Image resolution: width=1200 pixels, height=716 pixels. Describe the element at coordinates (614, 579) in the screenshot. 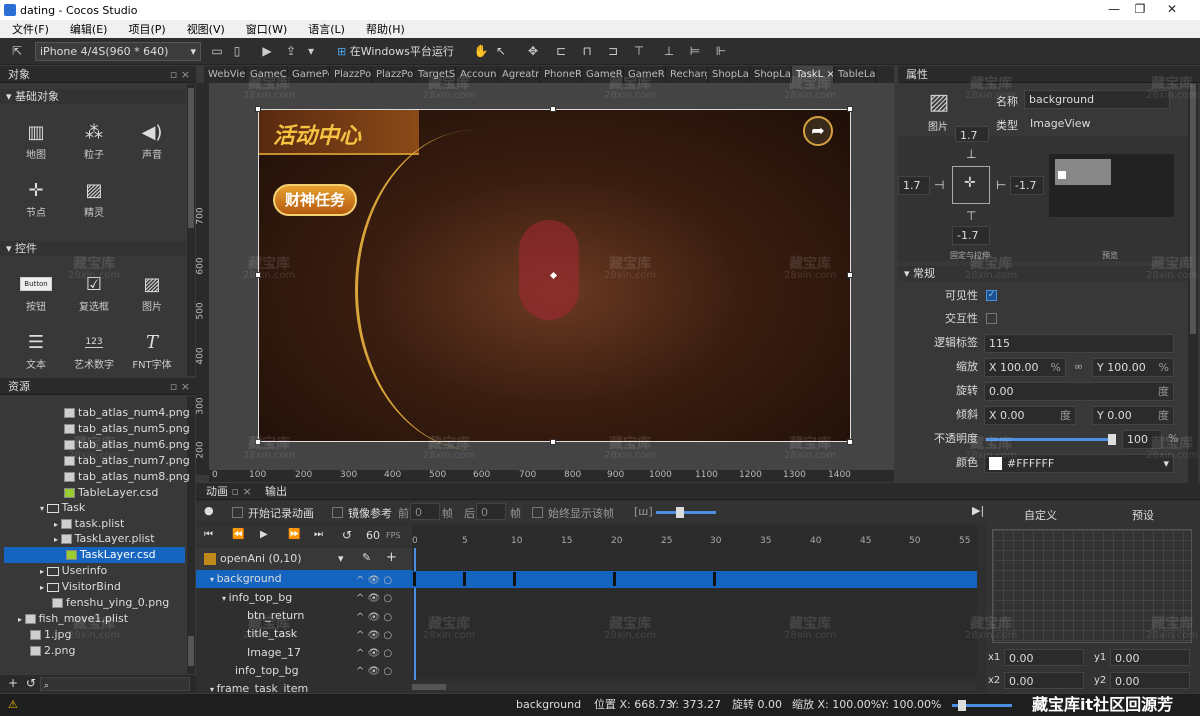

I see `keyframe` at that location.